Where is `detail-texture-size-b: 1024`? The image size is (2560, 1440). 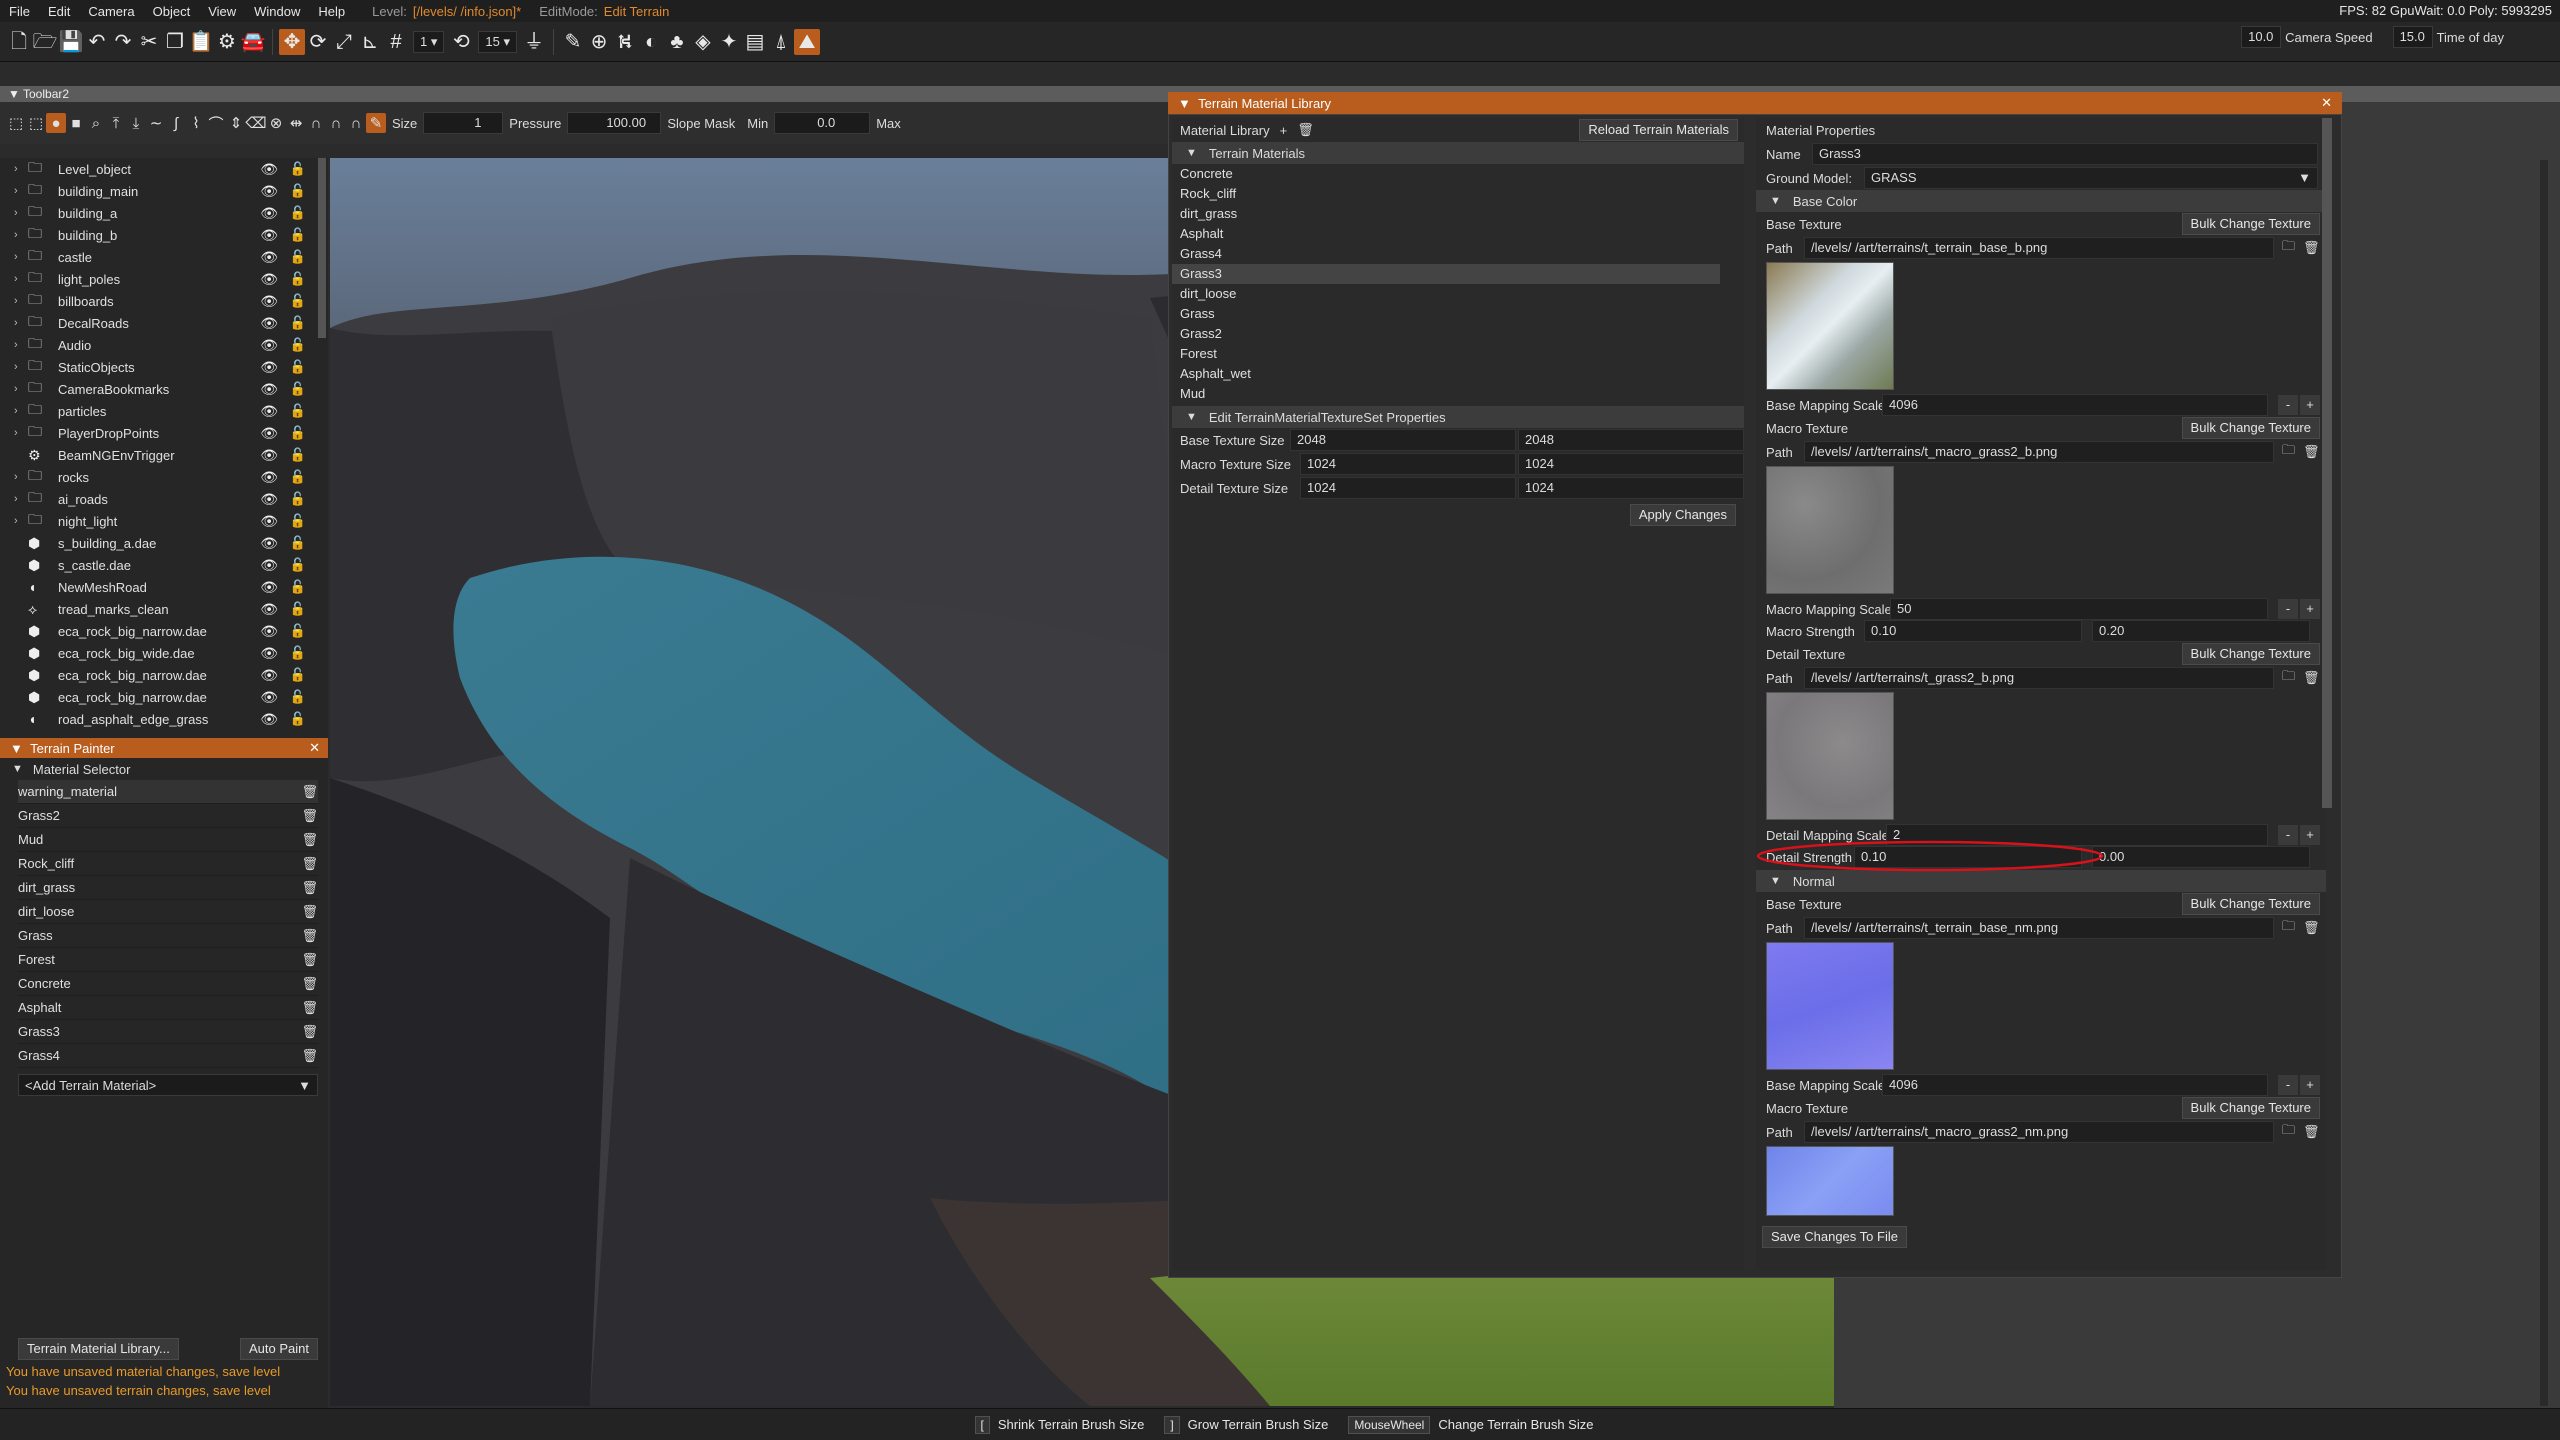 detail-texture-size-b: 1024 is located at coordinates (1631, 488).